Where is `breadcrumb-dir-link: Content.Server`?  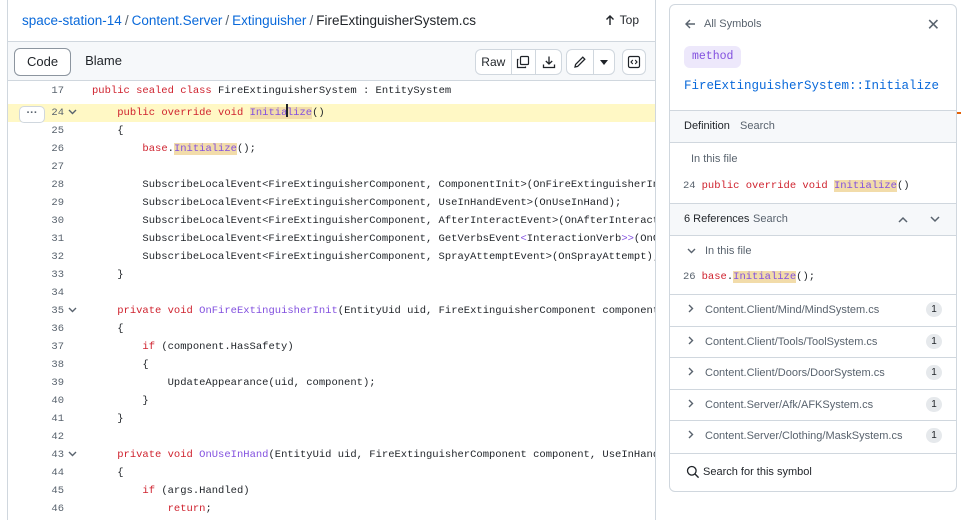
breadcrumb-dir-link: Content.Server is located at coordinates (177, 20).